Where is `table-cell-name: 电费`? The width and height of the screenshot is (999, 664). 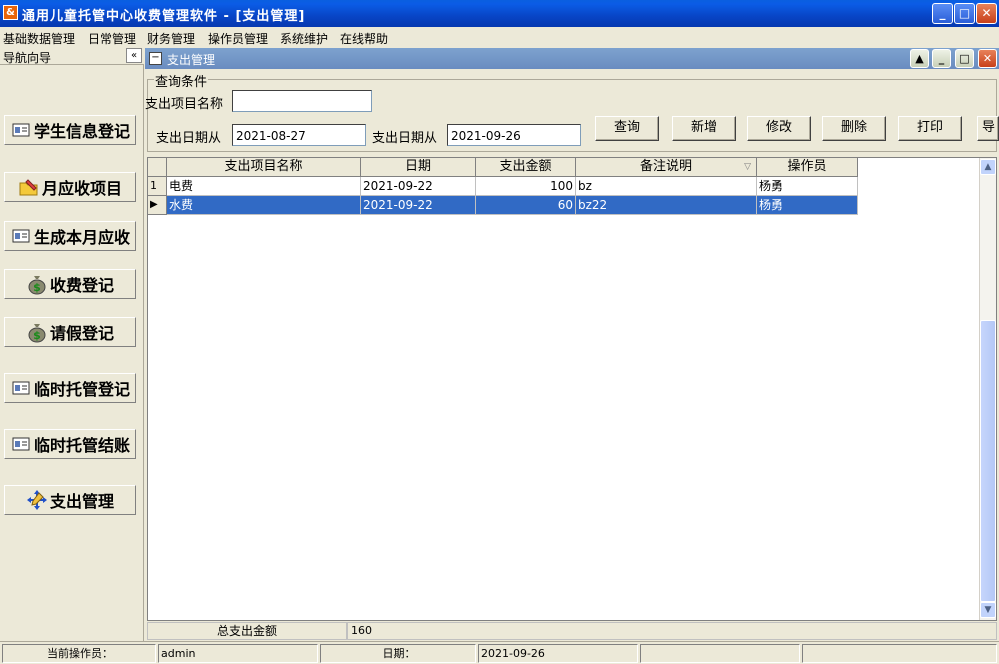 table-cell-name: 电费 is located at coordinates (264, 186).